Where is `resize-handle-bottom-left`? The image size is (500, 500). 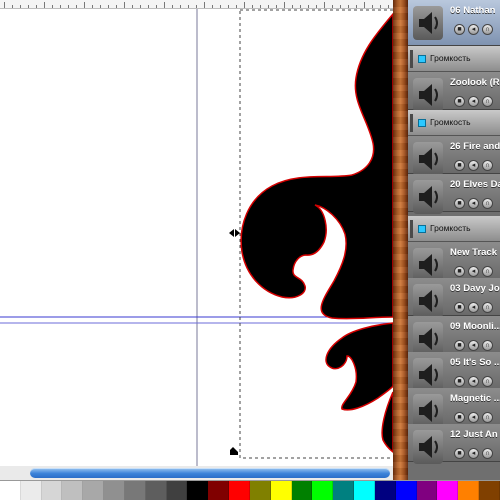
resize-handle-bottom-left is located at coordinates (234, 451).